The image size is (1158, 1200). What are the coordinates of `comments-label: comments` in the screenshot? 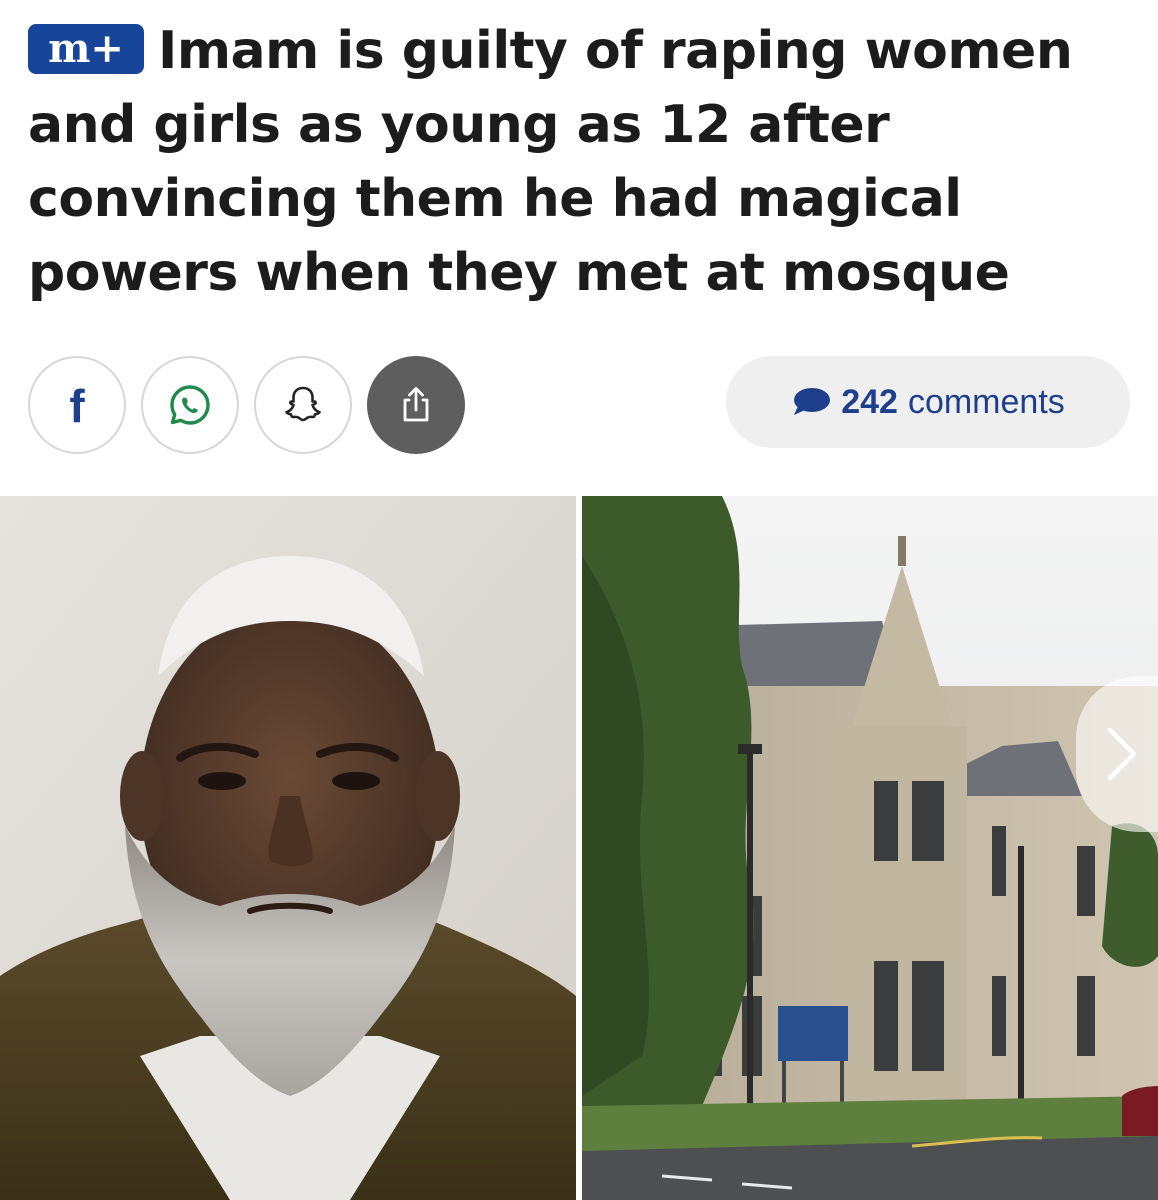 It's located at (986, 401).